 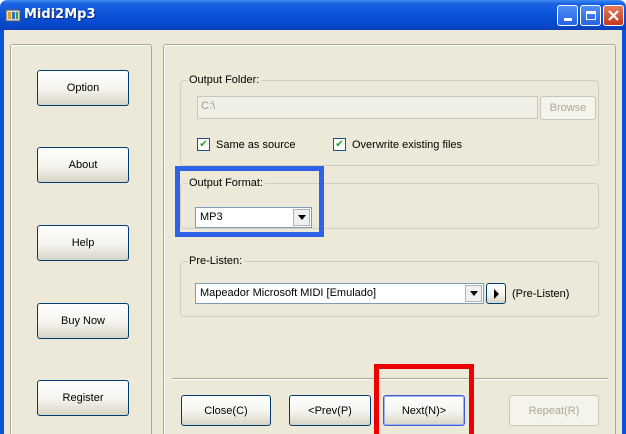 What do you see at coordinates (288, 293) in the screenshot?
I see `midi-device-value: Mapeador Microsoft MIDI [Emulado]` at bounding box center [288, 293].